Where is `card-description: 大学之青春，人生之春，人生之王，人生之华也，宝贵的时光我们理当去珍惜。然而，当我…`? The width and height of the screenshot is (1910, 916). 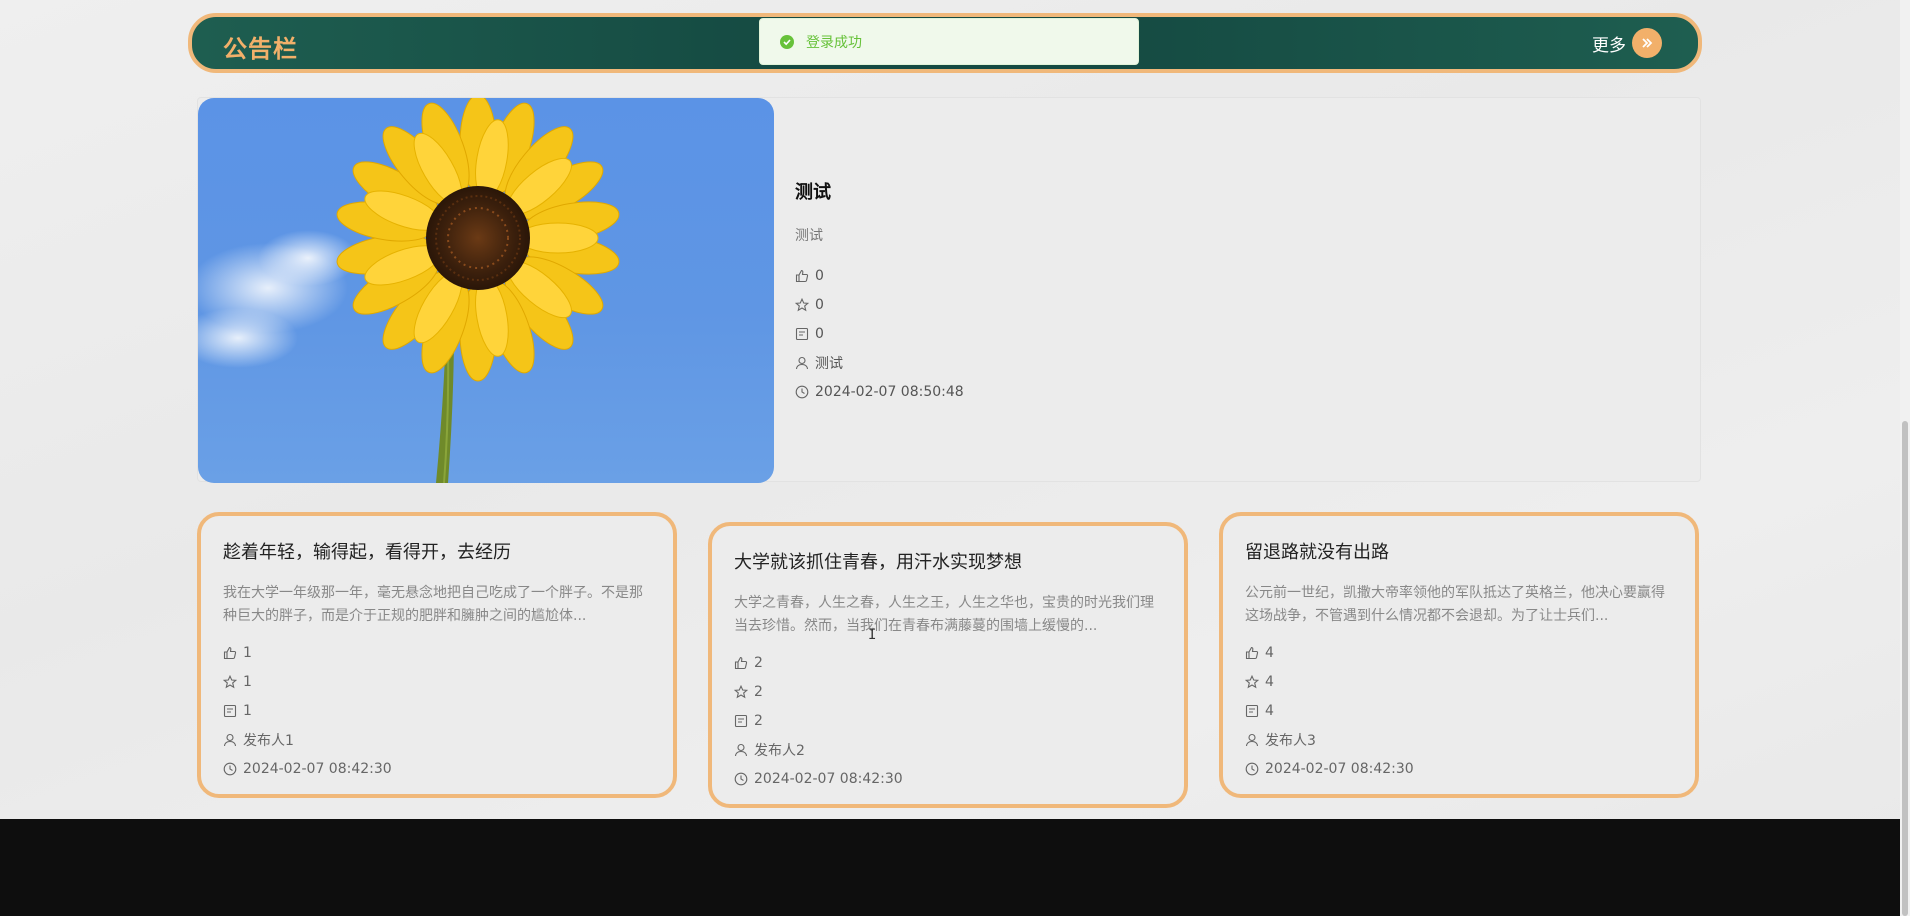 card-description: 大学之青春，人生之春，人生之王，人生之华也，宝贵的时光我们理当去珍惜。然而，当我… is located at coordinates (944, 614).